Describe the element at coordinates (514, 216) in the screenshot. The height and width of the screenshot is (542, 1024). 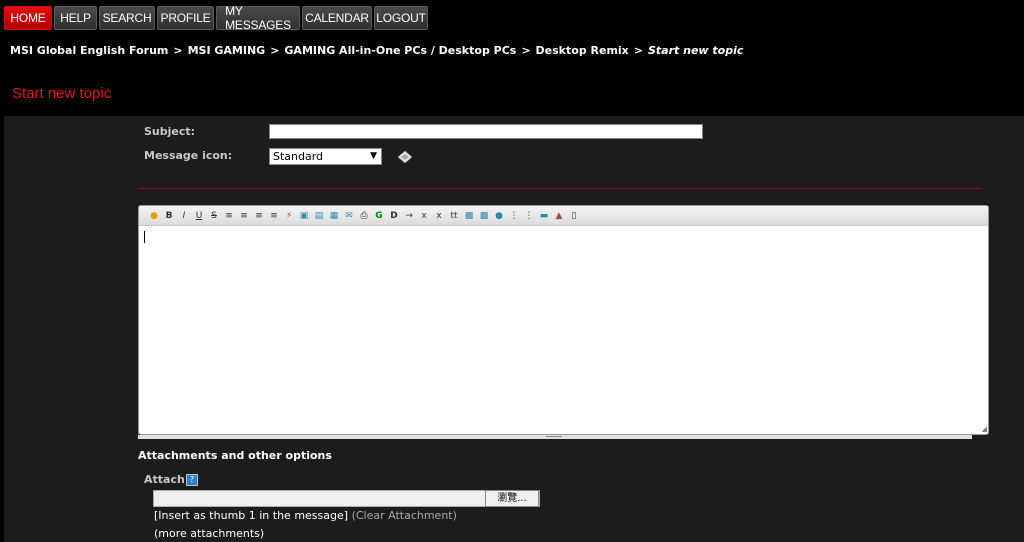
I see `ordered-list-icon: ⋮` at that location.